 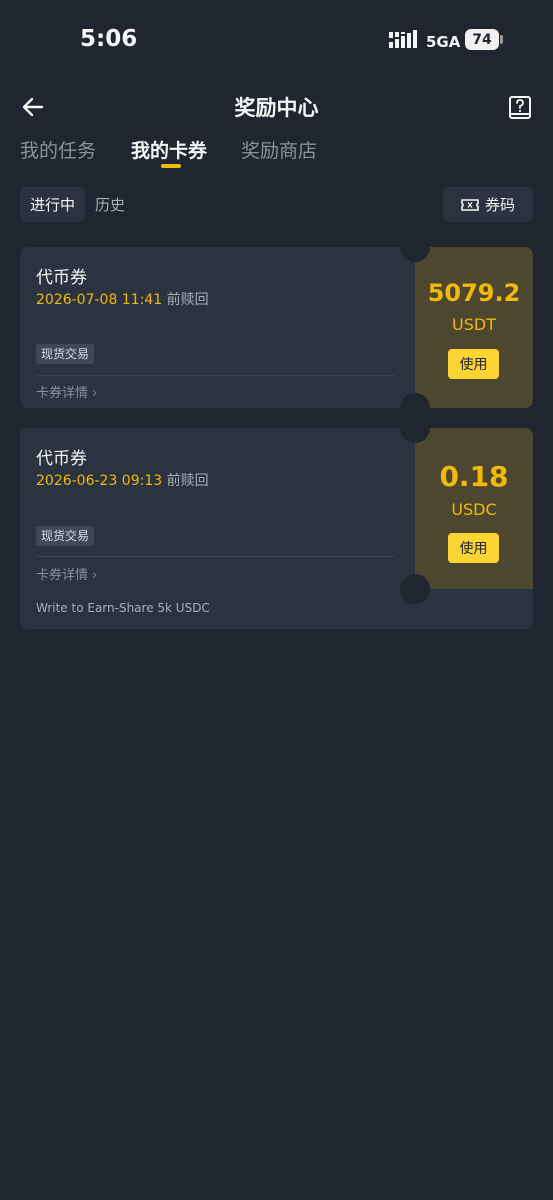 What do you see at coordinates (169, 149) in the screenshot?
I see `tab-my-coupons: 我的卡券` at bounding box center [169, 149].